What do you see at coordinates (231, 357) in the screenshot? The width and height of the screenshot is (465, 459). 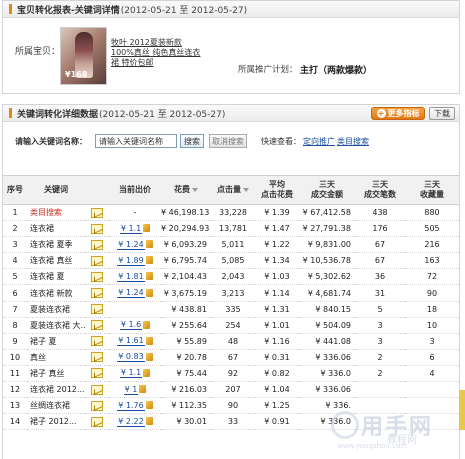 I see `table-row: 10 真丝 ¥ 0.83 ¥ 20.78 67 ¥ 0.31 ¥ 336.06 2 6` at bounding box center [231, 357].